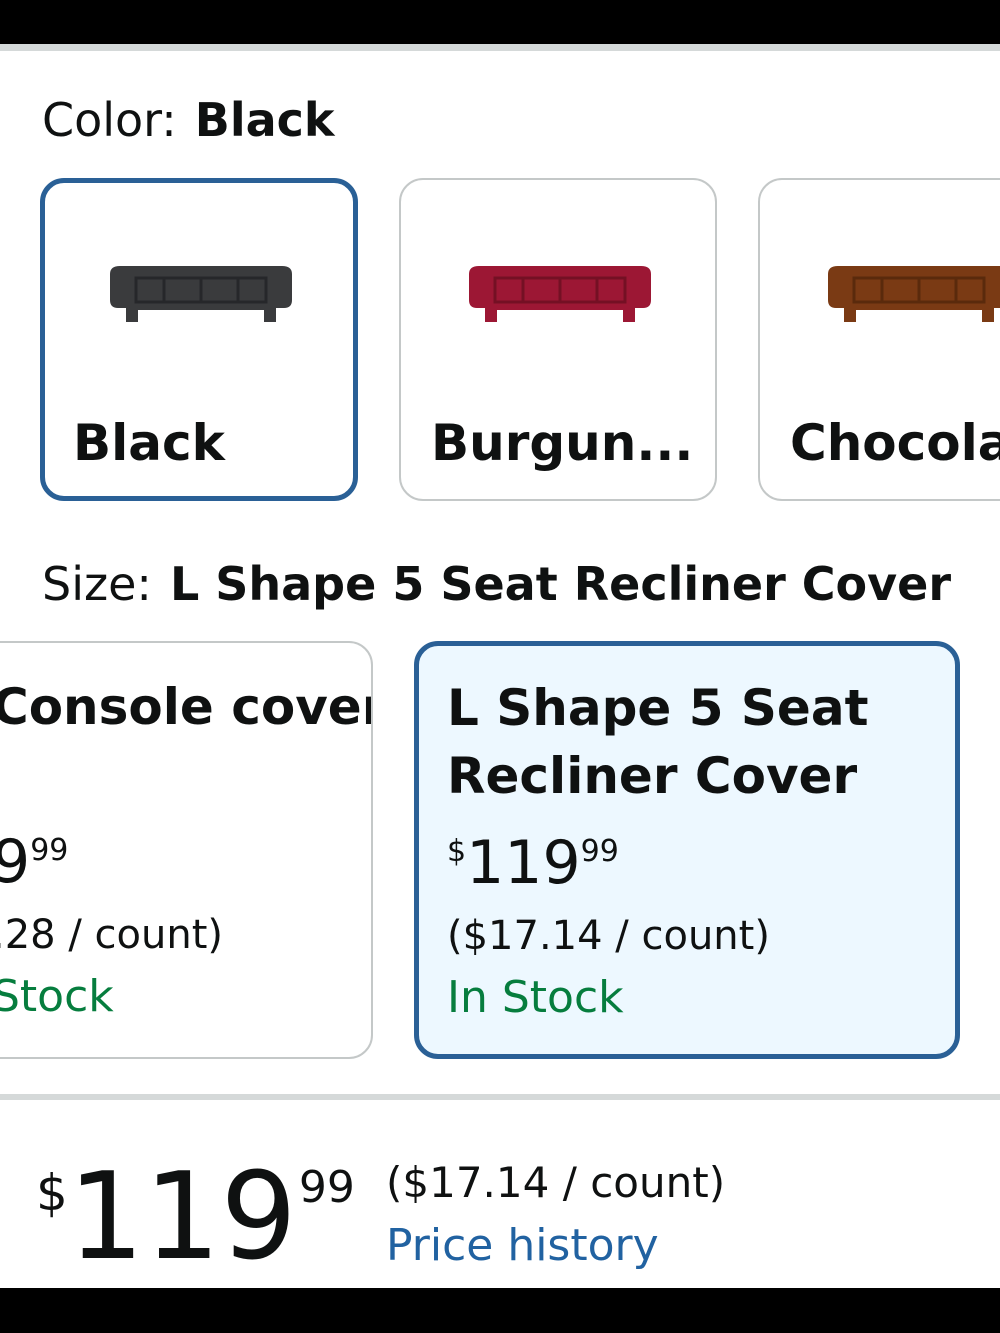 This screenshot has width=1000, height=1333. What do you see at coordinates (97, 584) in the screenshot?
I see `size-label: Size:` at bounding box center [97, 584].